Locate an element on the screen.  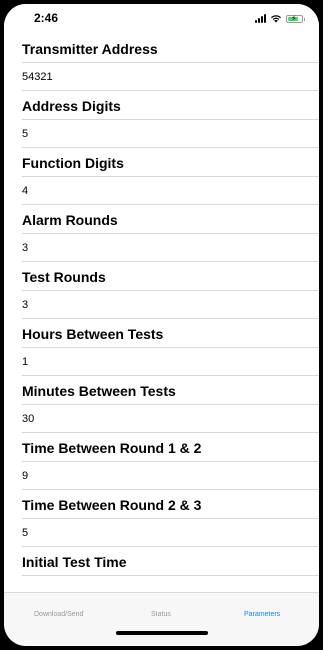
param-label: Minutes Between Tests is located at coordinates (99, 391).